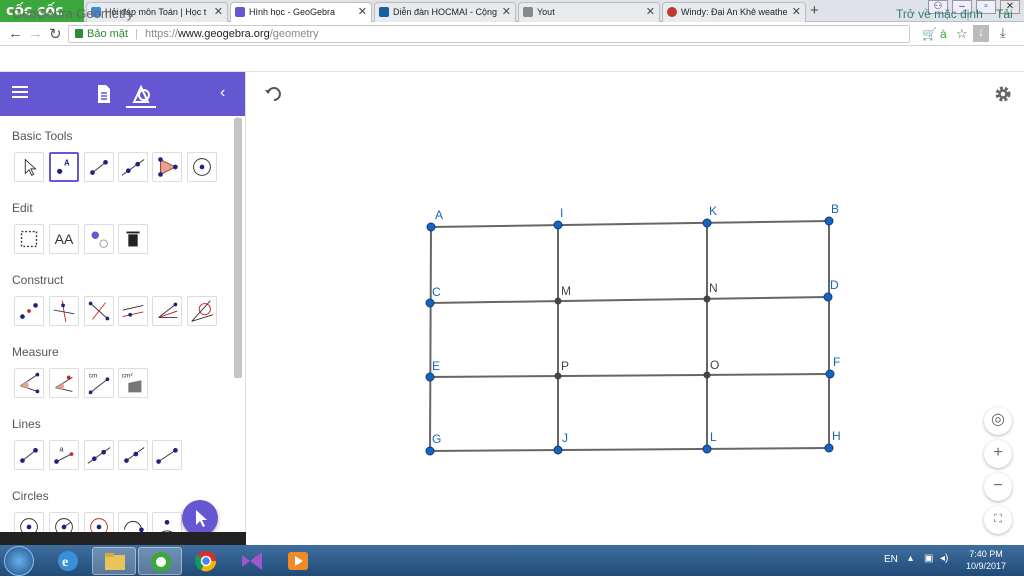 The height and width of the screenshot is (579, 1024). I want to click on point-G, so click(430, 451).